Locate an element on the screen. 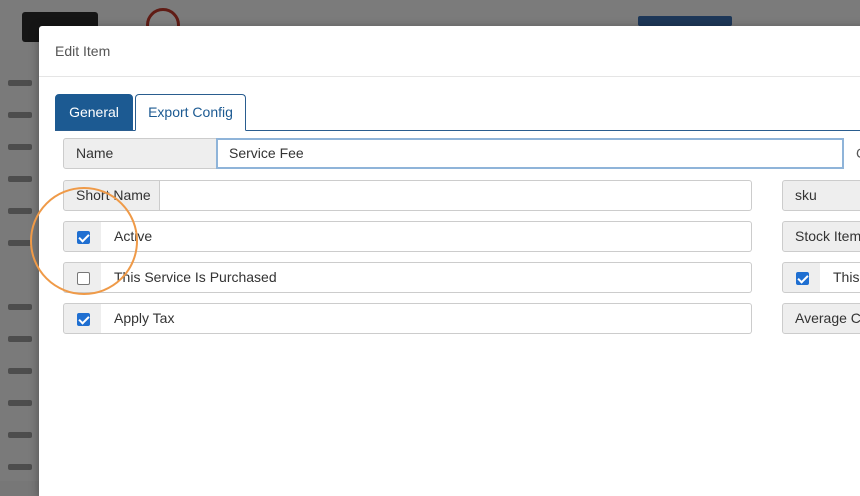 The image size is (860, 496). apply-tax-checkbox-addon is located at coordinates (82, 318).